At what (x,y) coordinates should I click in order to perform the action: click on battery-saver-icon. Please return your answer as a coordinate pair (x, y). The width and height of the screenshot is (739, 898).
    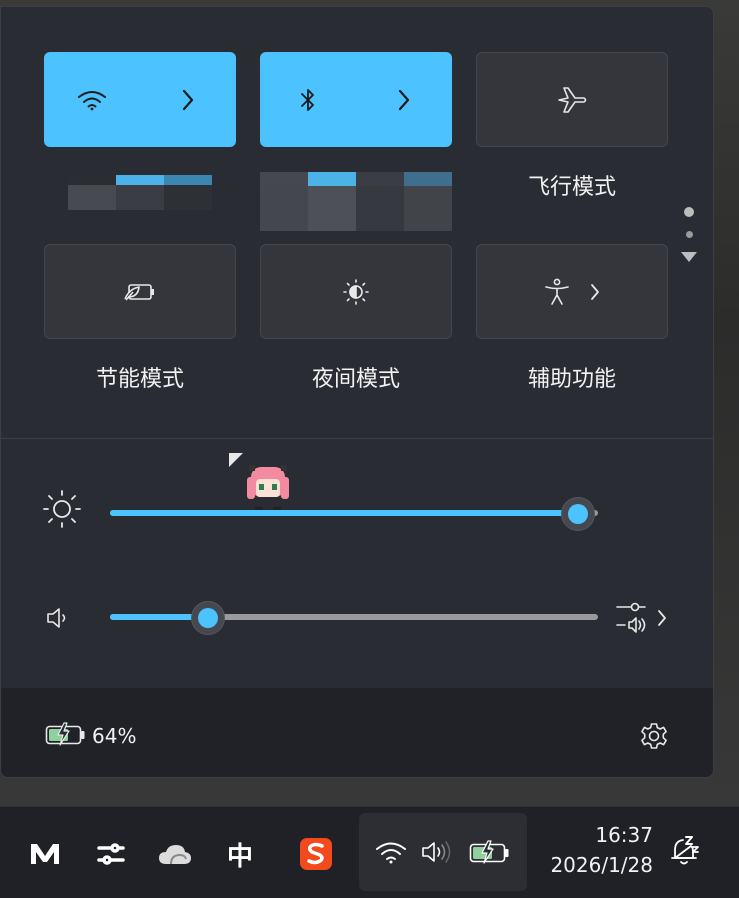
    Looking at the image, I should click on (140, 292).